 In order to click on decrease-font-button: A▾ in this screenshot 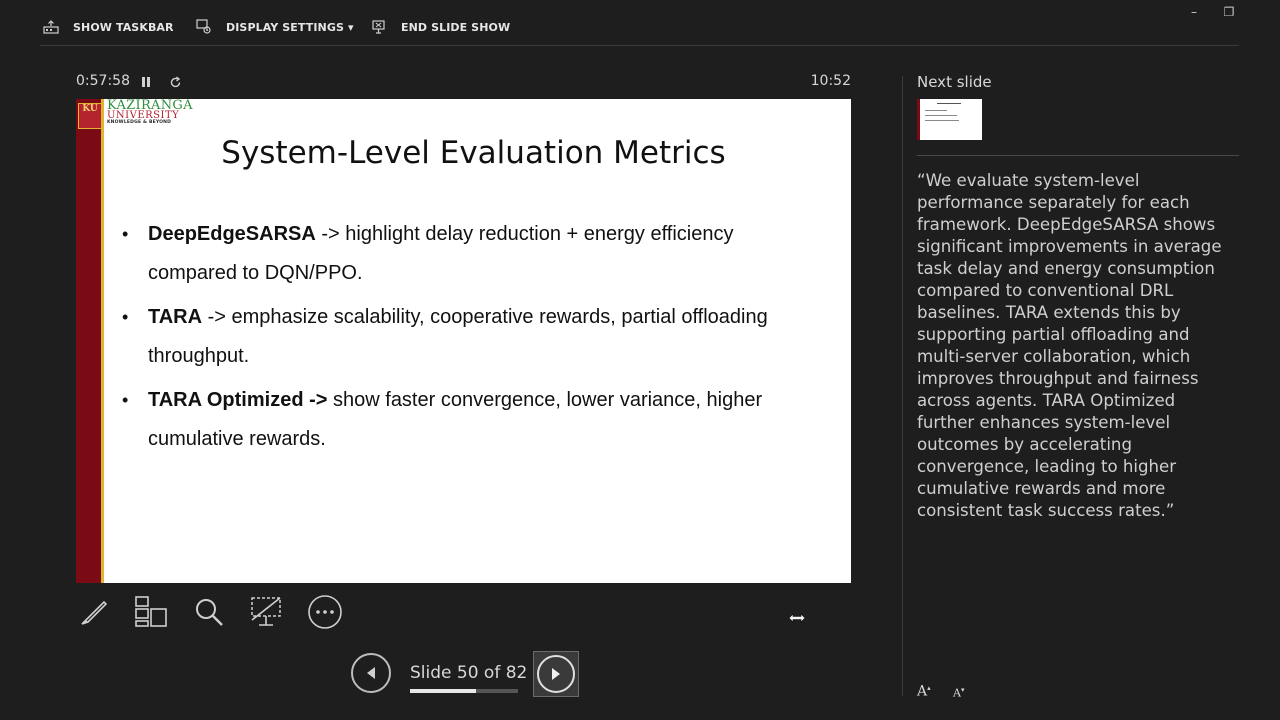, I will do `click(962, 690)`.